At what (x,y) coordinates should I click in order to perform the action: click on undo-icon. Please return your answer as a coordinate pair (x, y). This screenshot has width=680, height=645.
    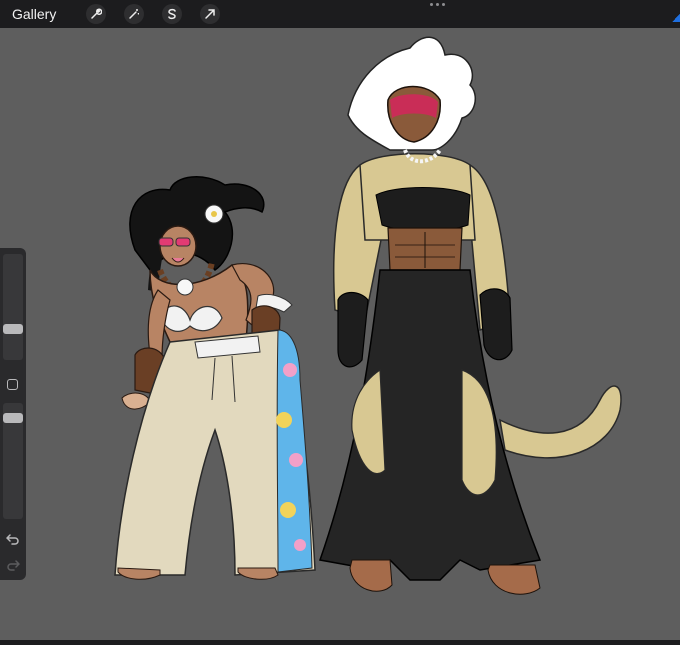
    Looking at the image, I should click on (13, 538).